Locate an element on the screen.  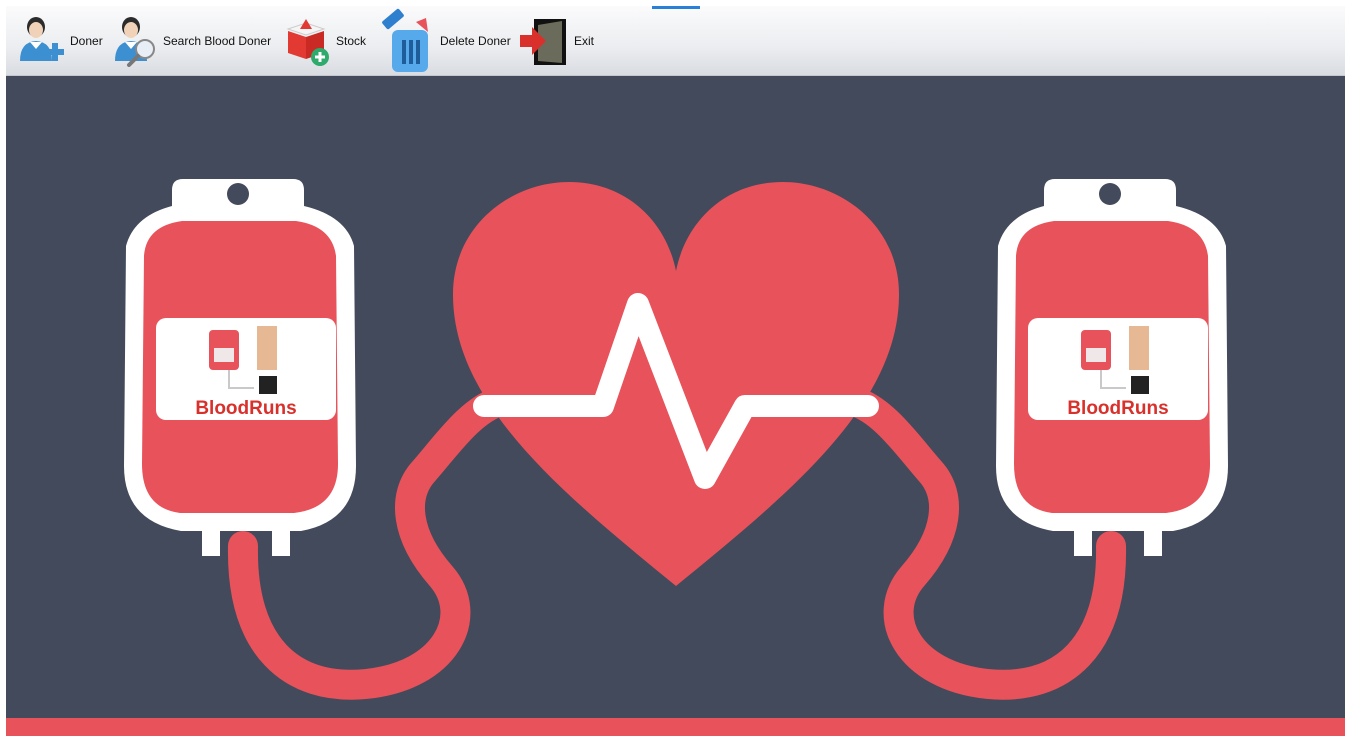
delete-doner-label: Delete Doner is located at coordinates (475, 40).